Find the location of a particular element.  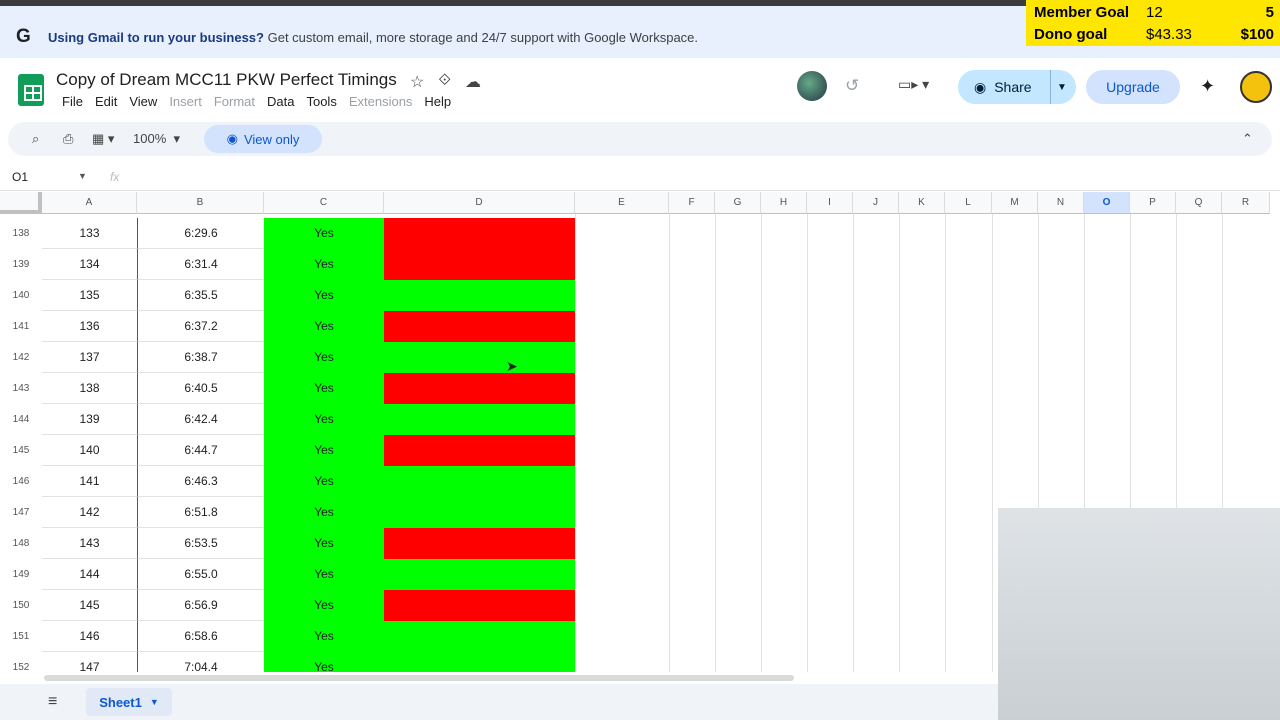

cell-a: 137 is located at coordinates (89, 357).